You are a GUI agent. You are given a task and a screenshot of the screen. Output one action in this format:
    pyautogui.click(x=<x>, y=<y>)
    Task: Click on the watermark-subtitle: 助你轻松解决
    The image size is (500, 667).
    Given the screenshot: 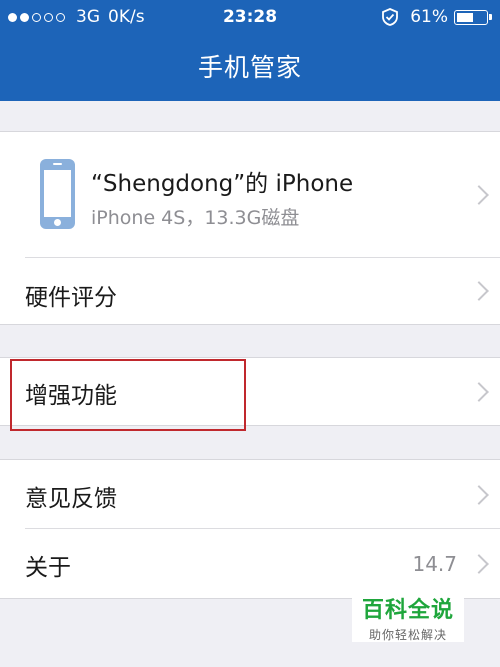 What is the action you would take?
    pyautogui.click(x=407, y=635)
    